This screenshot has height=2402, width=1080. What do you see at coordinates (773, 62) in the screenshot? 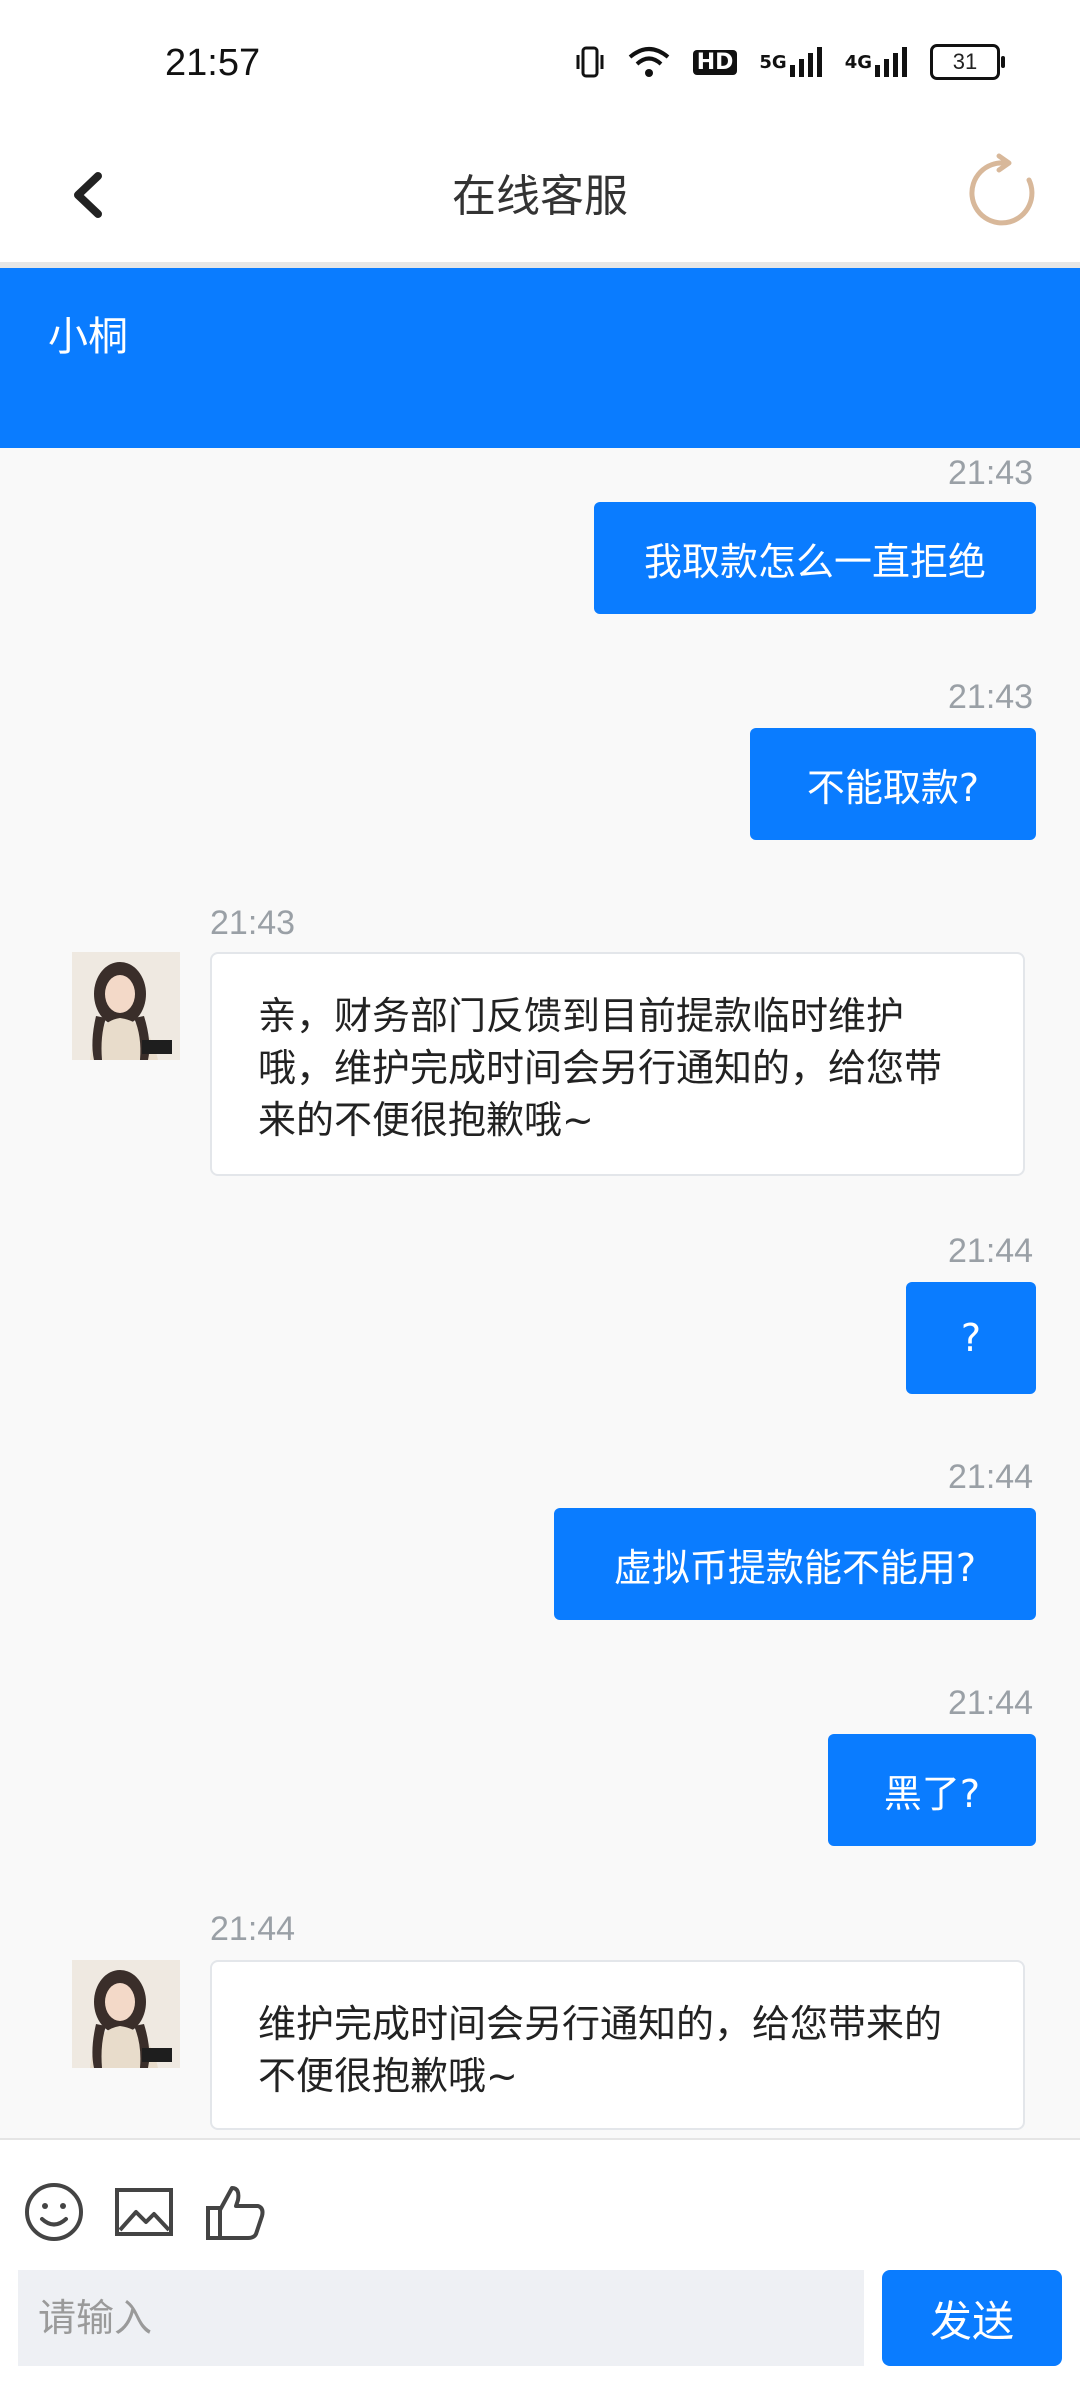
I see `network-5g-label: 5G` at bounding box center [773, 62].